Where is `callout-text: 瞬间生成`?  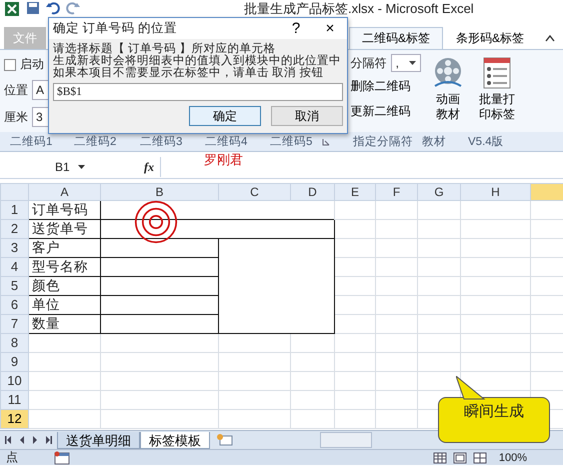 callout-text: 瞬间生成 is located at coordinates (494, 411).